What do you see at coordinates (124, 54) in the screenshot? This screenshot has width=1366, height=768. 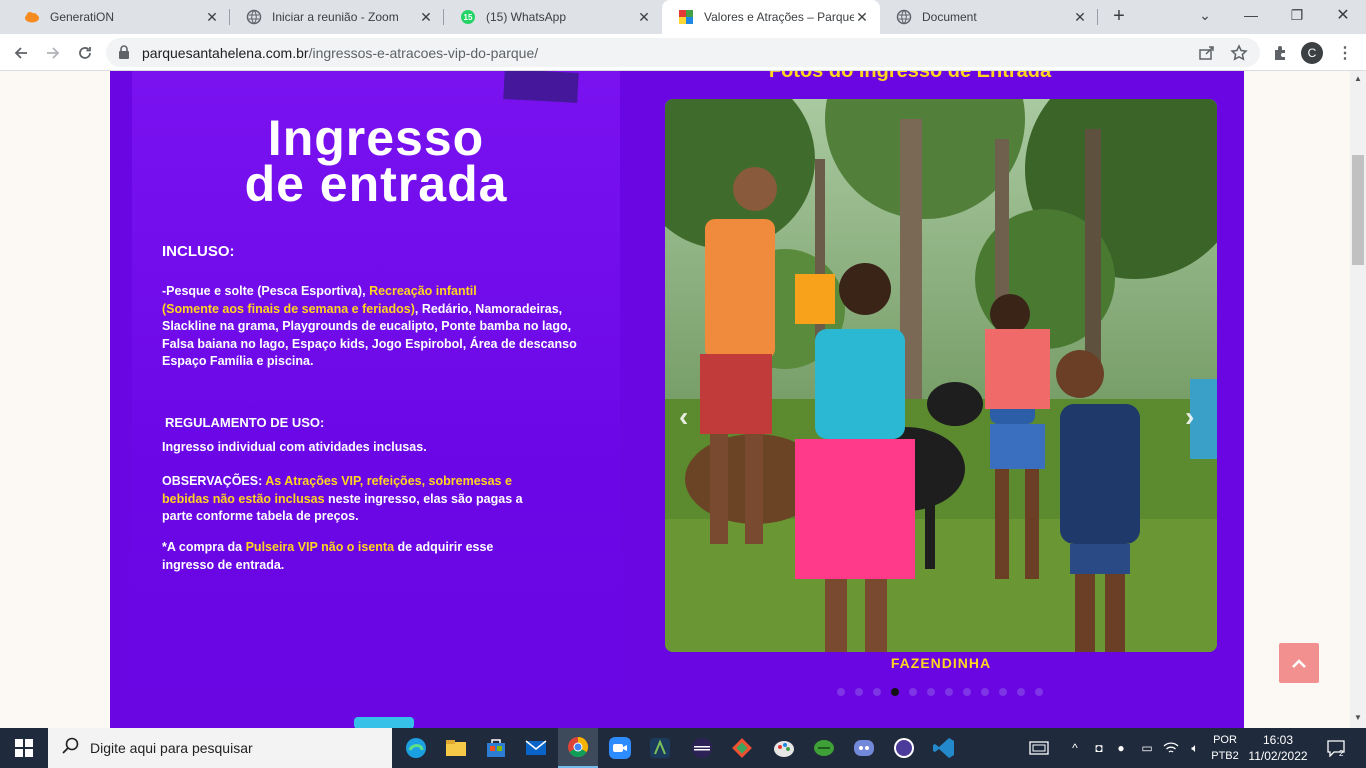 I see `lock-icon` at bounding box center [124, 54].